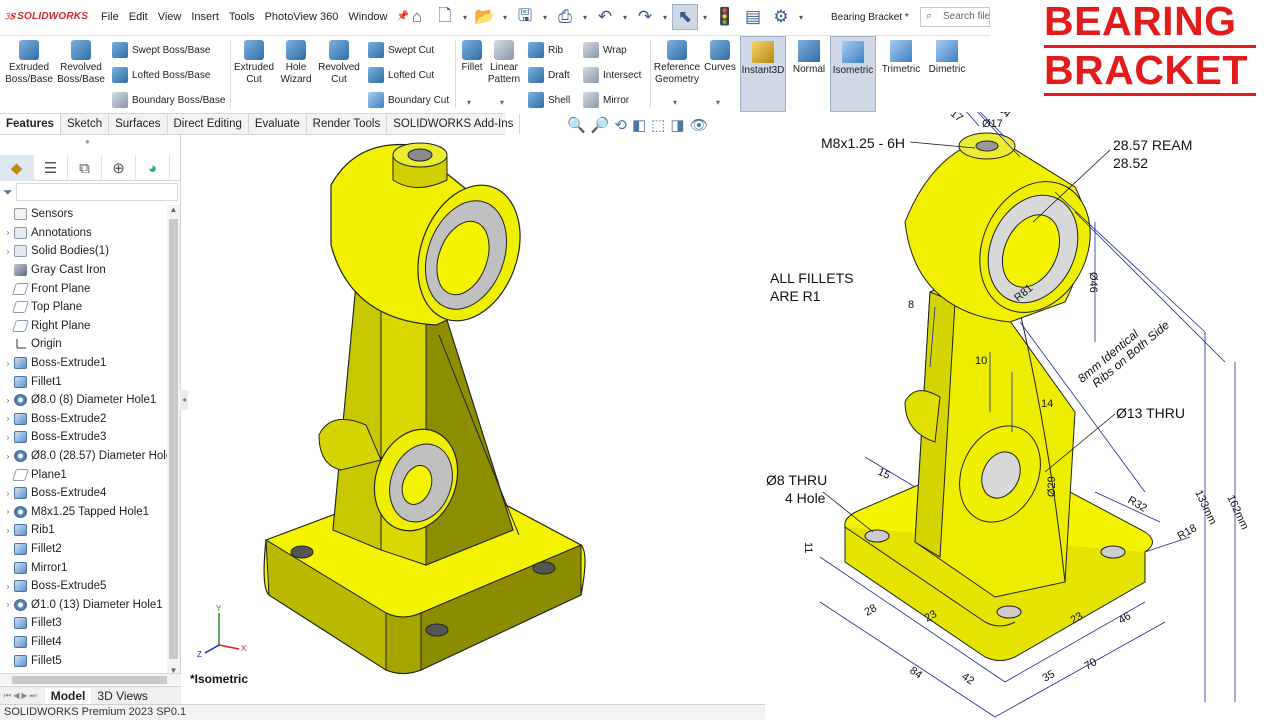 This screenshot has width=1280, height=720. Describe the element at coordinates (83, 326) in the screenshot. I see `feature-tree-item: Right Plane` at that location.